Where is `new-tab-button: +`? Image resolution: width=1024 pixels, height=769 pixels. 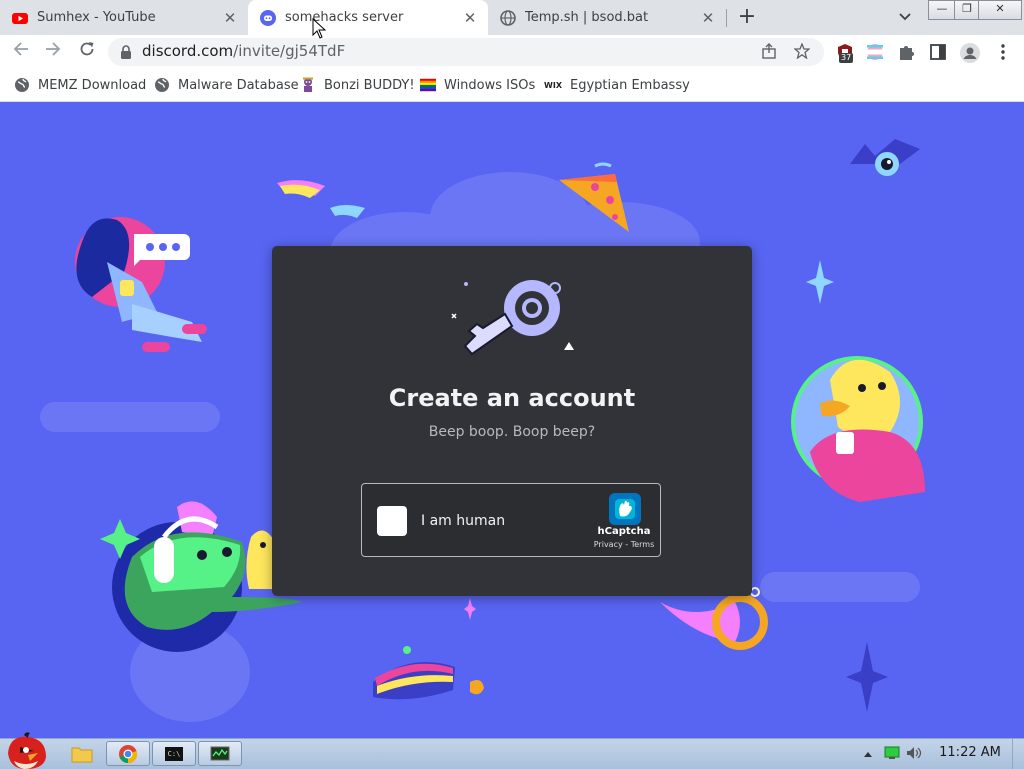 new-tab-button: + is located at coordinates (747, 18).